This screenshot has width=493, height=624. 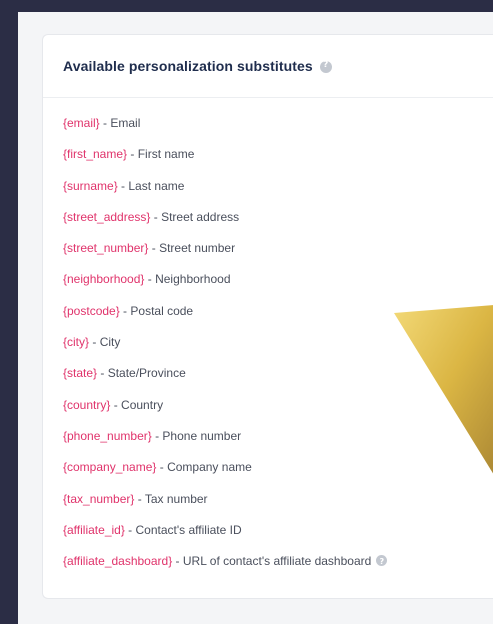 I want to click on substitute-description: City, so click(x=110, y=342).